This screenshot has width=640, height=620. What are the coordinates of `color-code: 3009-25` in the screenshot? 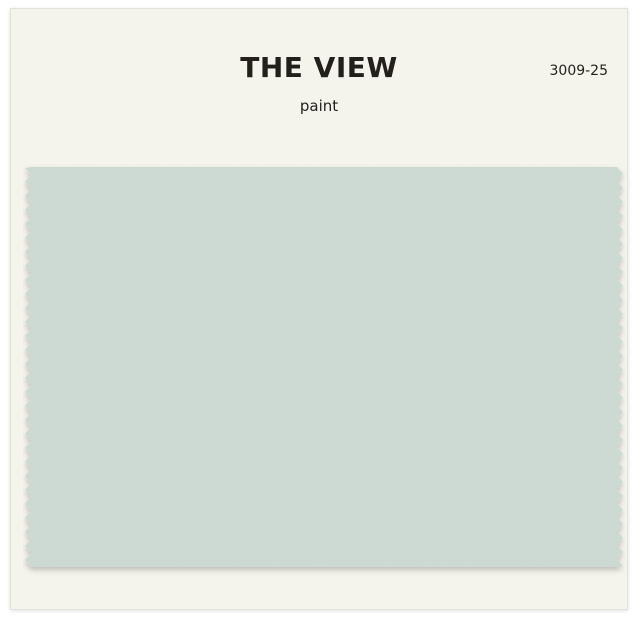 It's located at (579, 71).